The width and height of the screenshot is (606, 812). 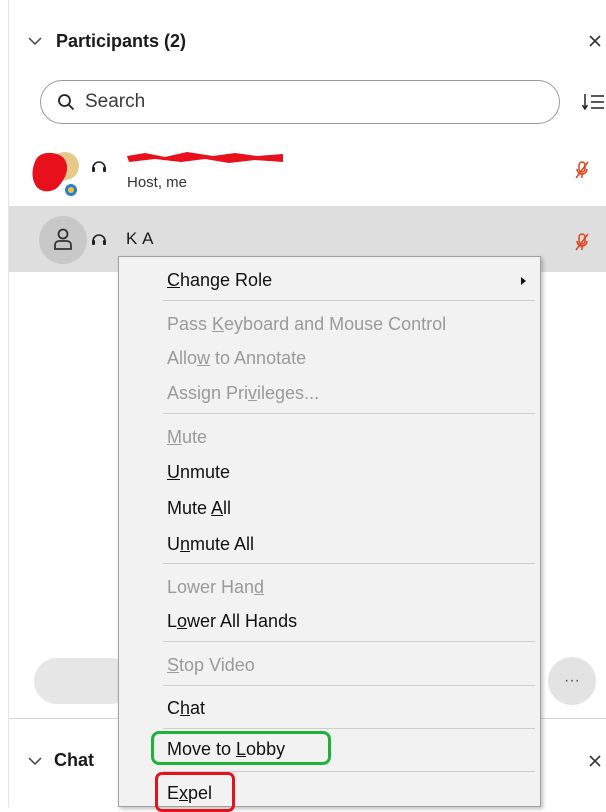 What do you see at coordinates (66, 102) in the screenshot?
I see `search-icon` at bounding box center [66, 102].